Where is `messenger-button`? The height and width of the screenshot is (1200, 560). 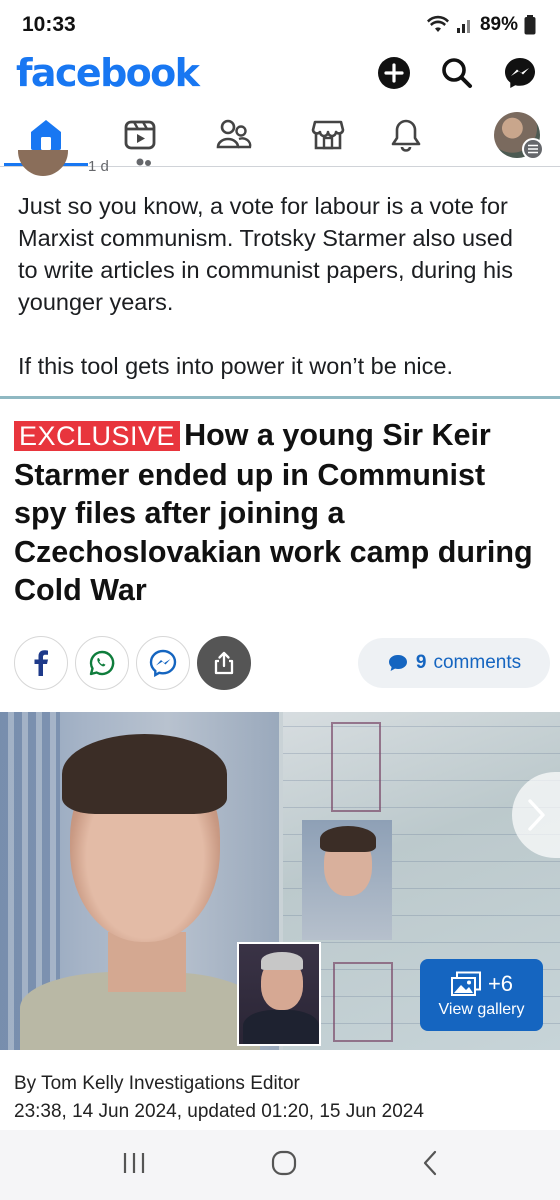 messenger-button is located at coordinates (520, 73).